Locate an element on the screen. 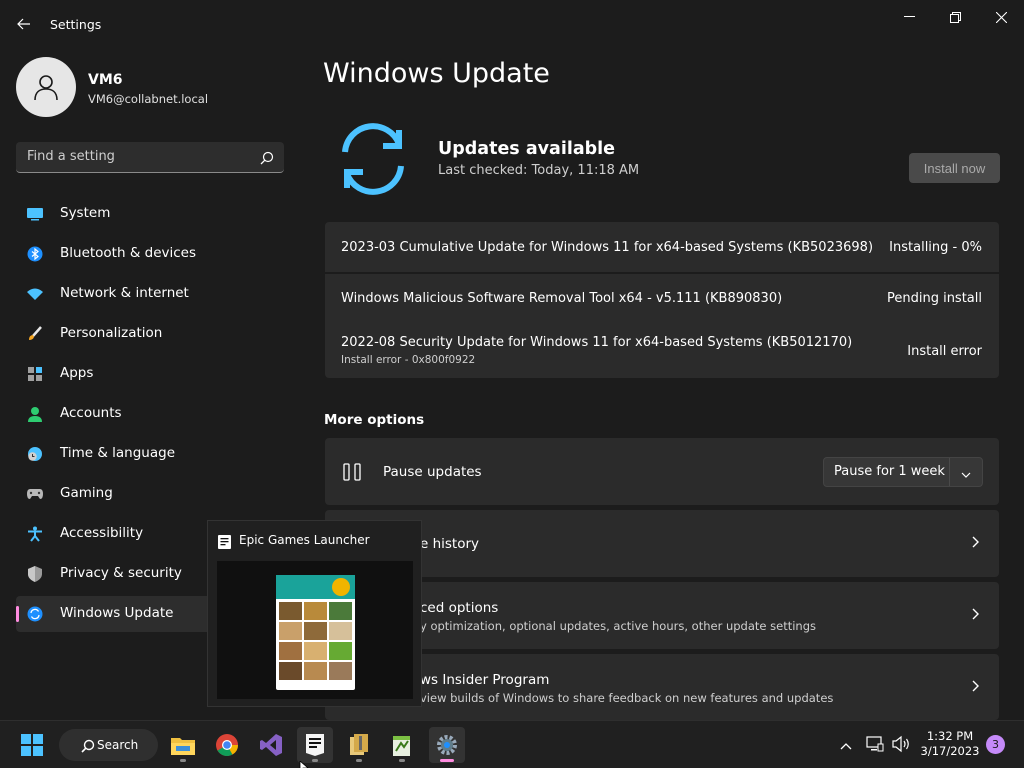 Image resolution: width=1024 pixels, height=768 pixels. pause-duration-dropdown: Pause for 1 week is located at coordinates (903, 472).